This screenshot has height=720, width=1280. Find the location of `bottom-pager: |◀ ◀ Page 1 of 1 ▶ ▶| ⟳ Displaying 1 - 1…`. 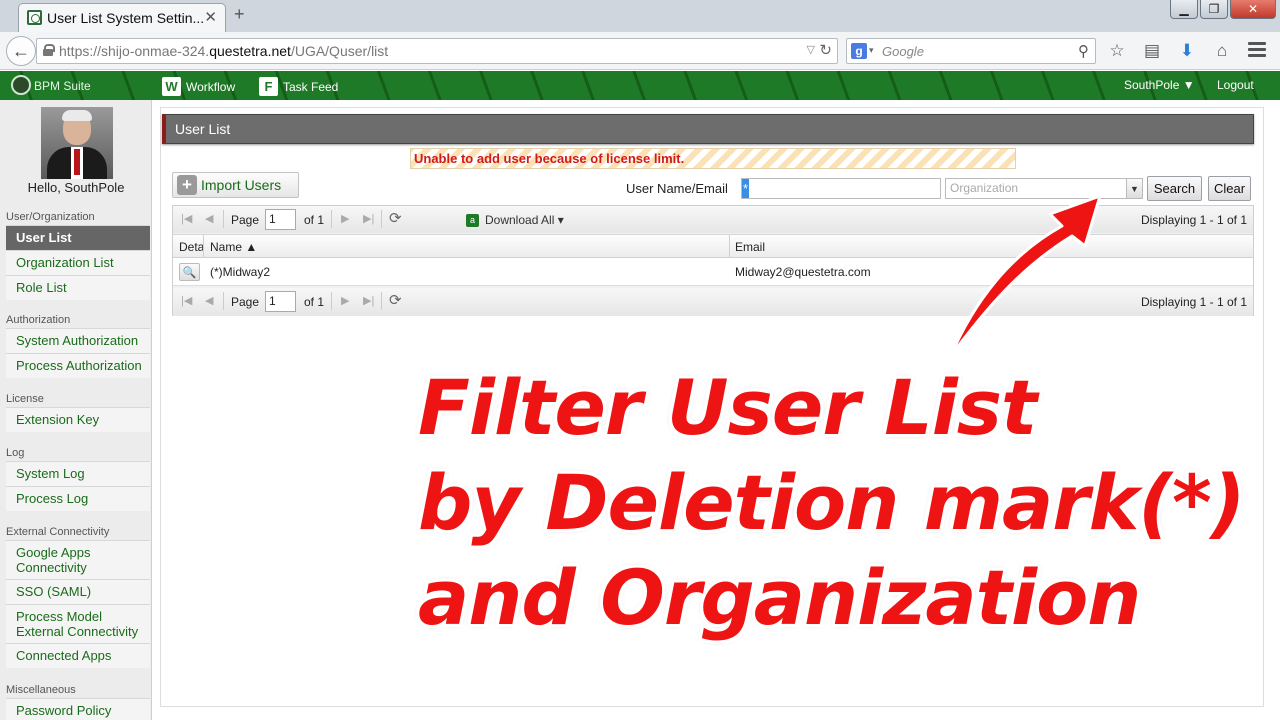

bottom-pager: |◀ ◀ Page 1 of 1 ▶ ▶| ⟳ Displaying 1 - 1… is located at coordinates (713, 302).